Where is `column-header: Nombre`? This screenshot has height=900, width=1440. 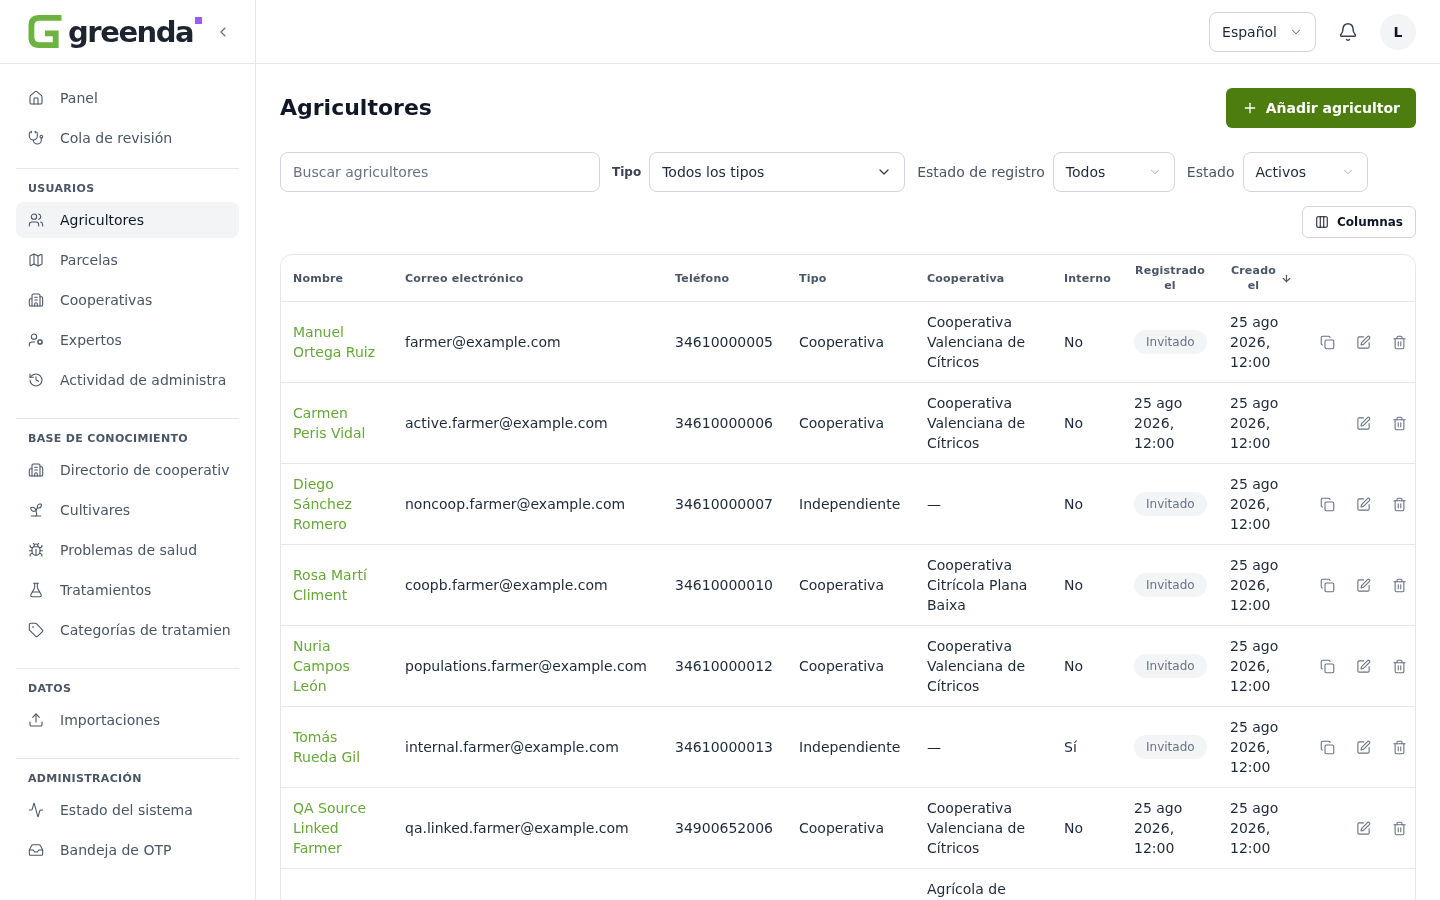 column-header: Nombre is located at coordinates (318, 278).